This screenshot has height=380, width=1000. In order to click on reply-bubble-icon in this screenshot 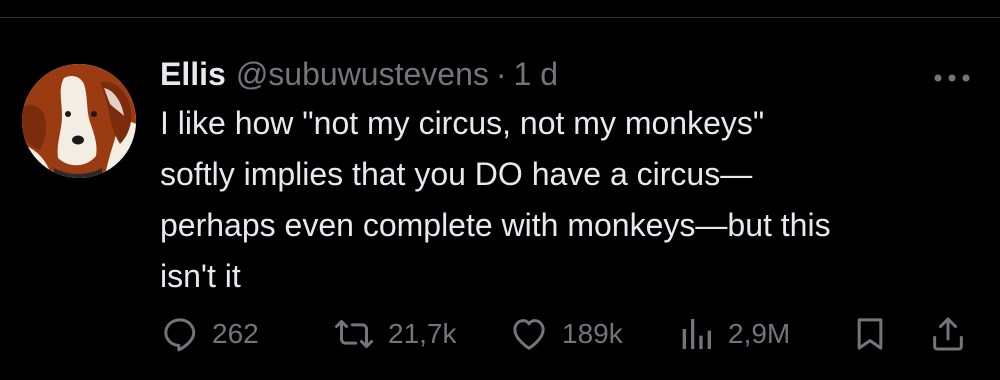, I will do `click(180, 335)`.